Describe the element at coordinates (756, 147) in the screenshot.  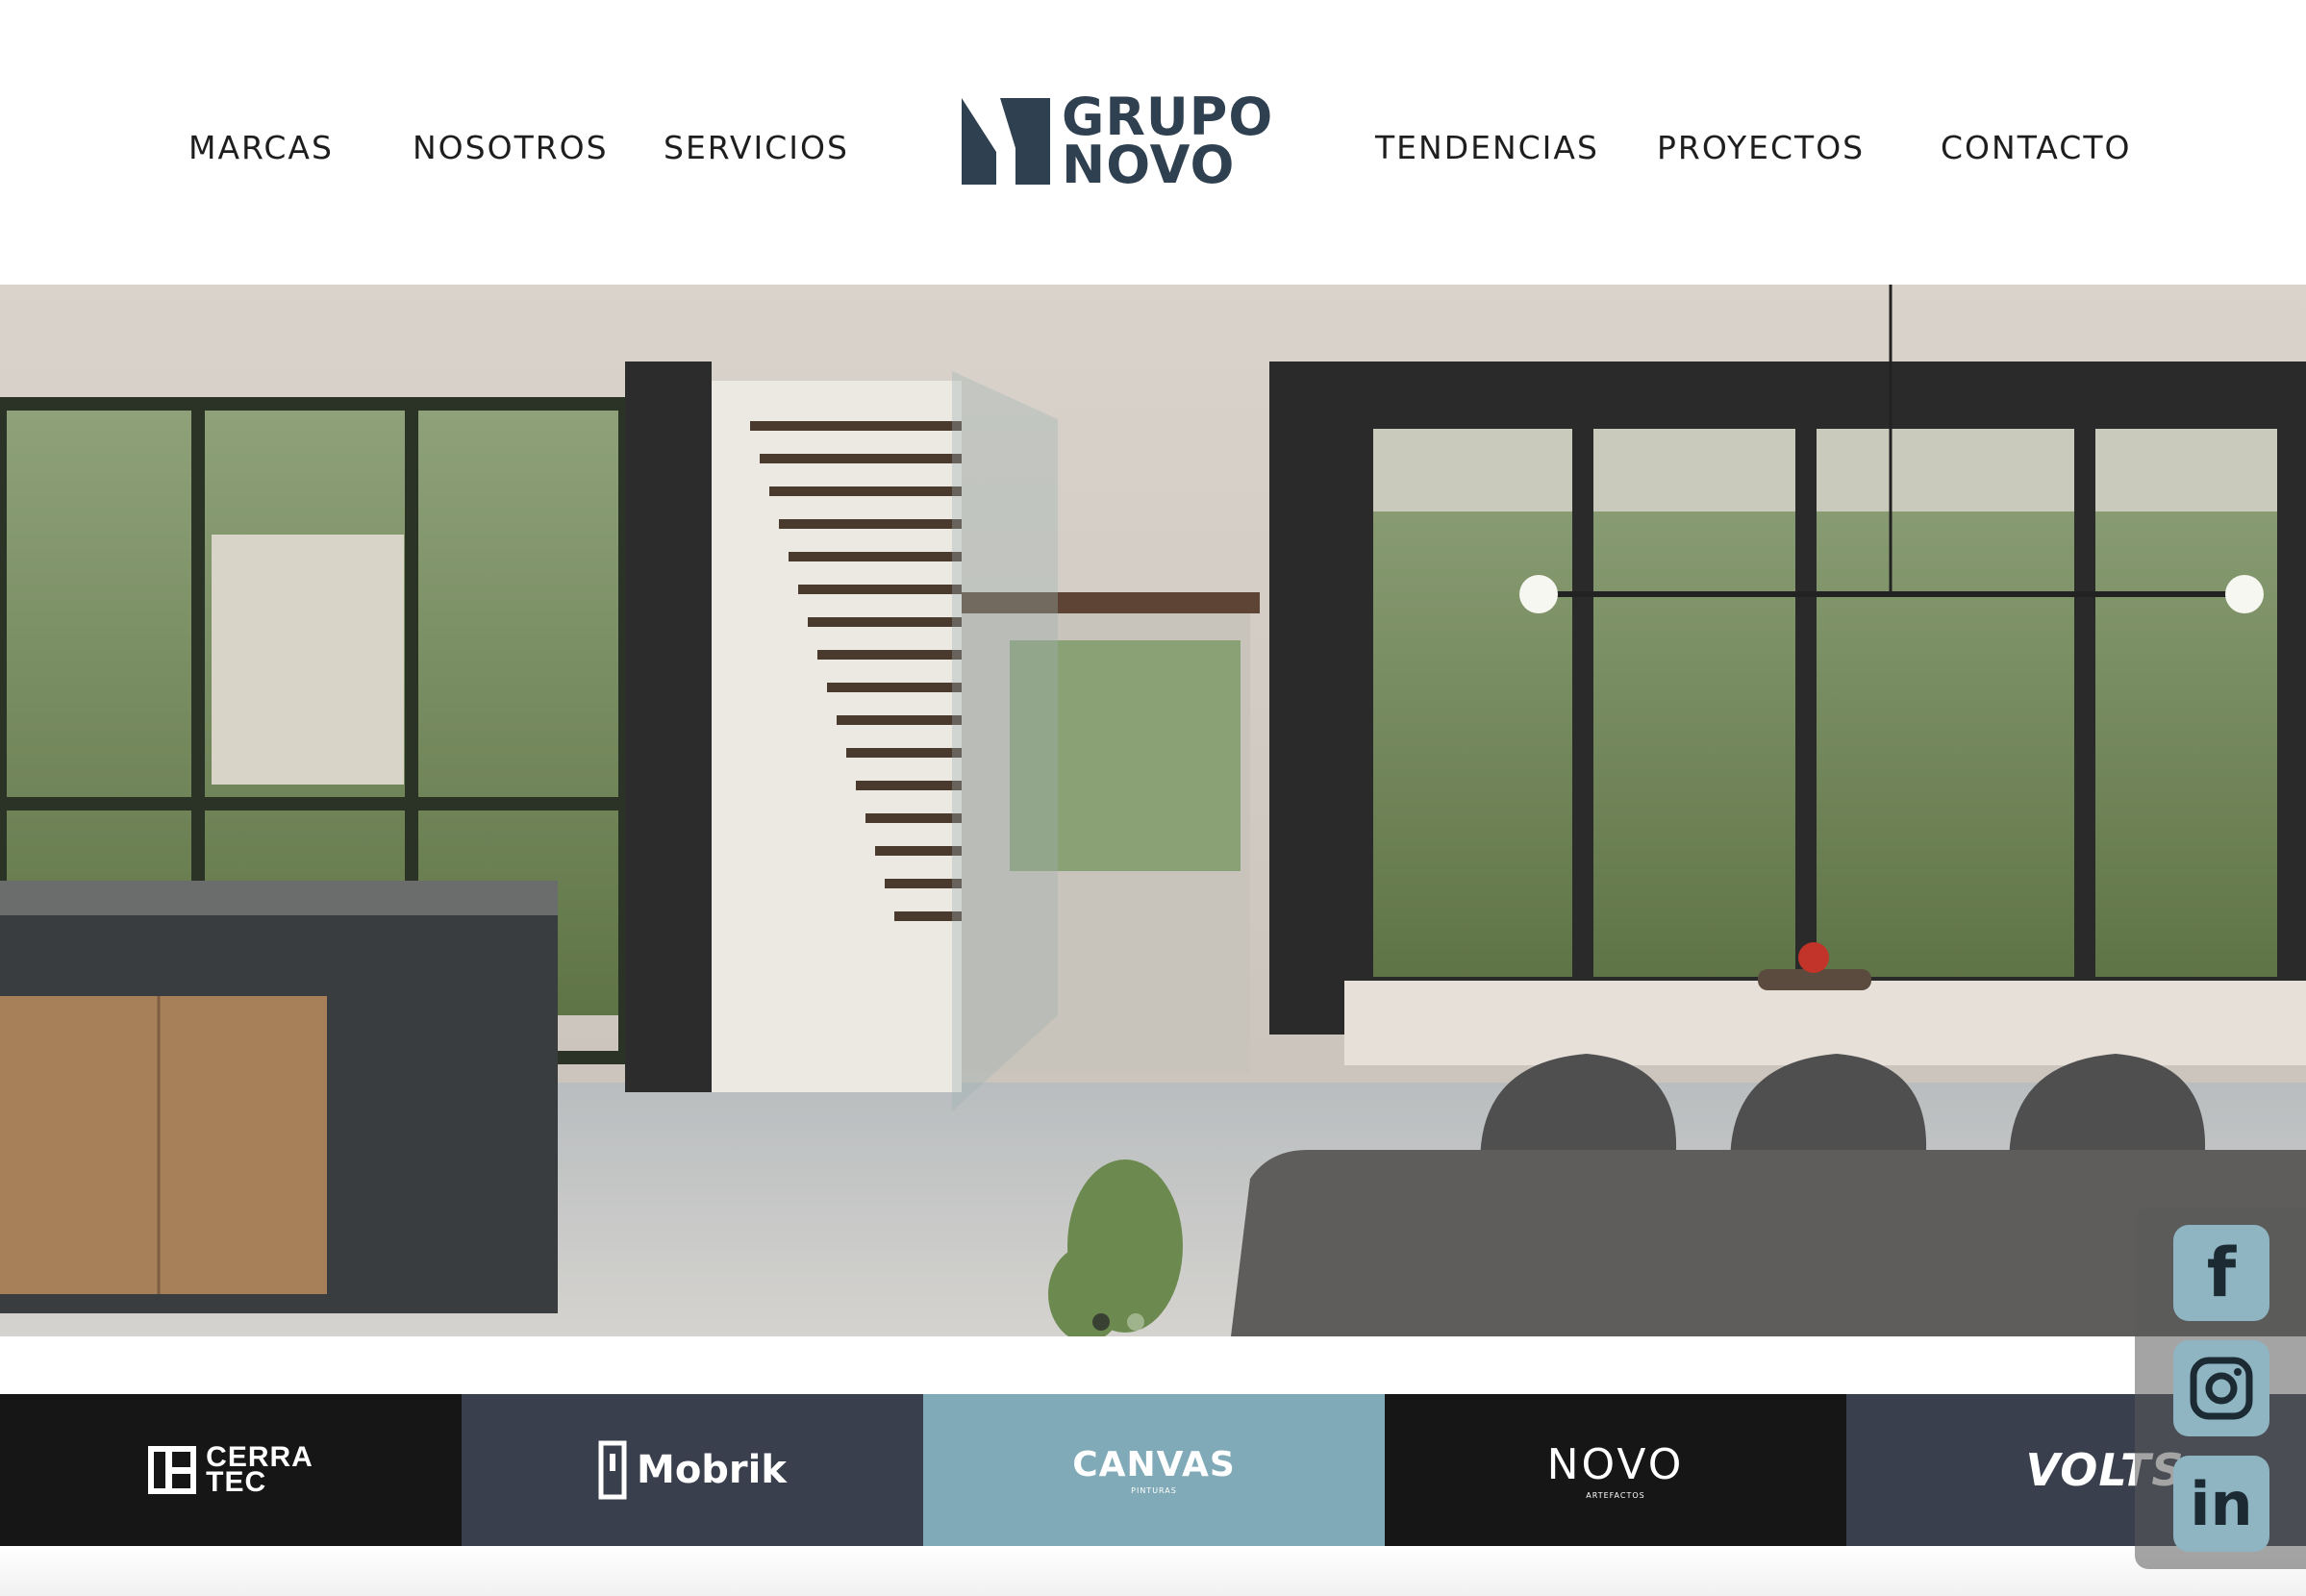
I see `nav-servicios: SERVICIOS` at that location.